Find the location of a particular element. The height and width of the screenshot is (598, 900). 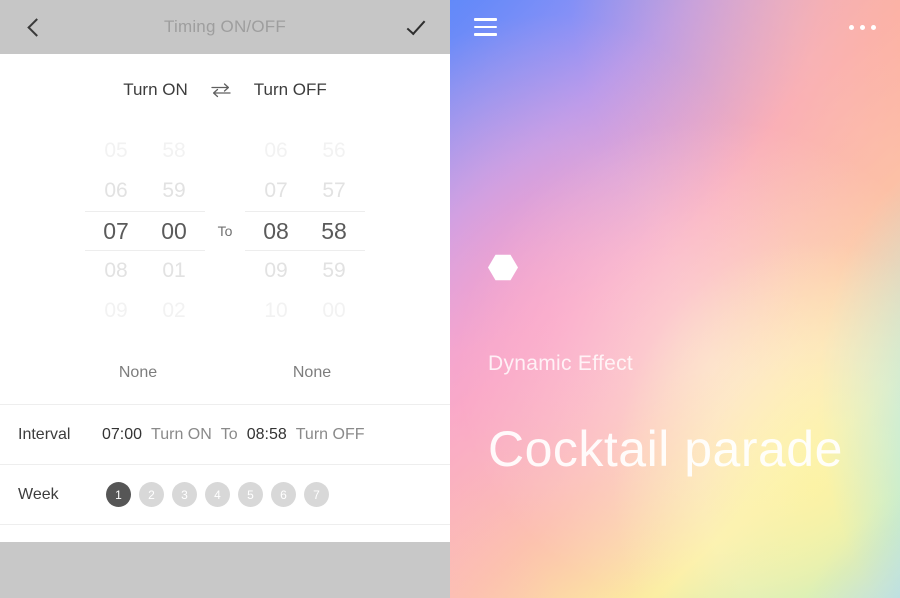

effect-header is located at coordinates (675, 27).